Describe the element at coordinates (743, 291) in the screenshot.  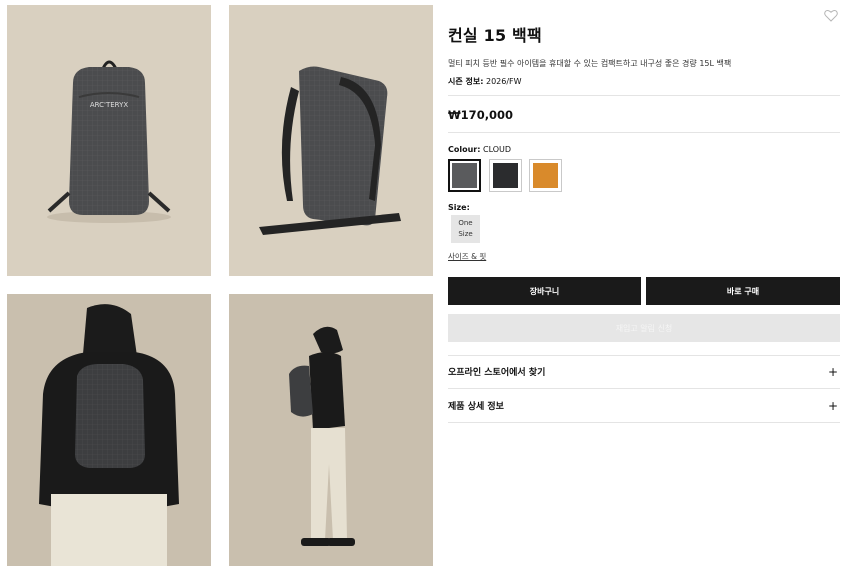
I see `buy-now-button: 바로 구매` at that location.